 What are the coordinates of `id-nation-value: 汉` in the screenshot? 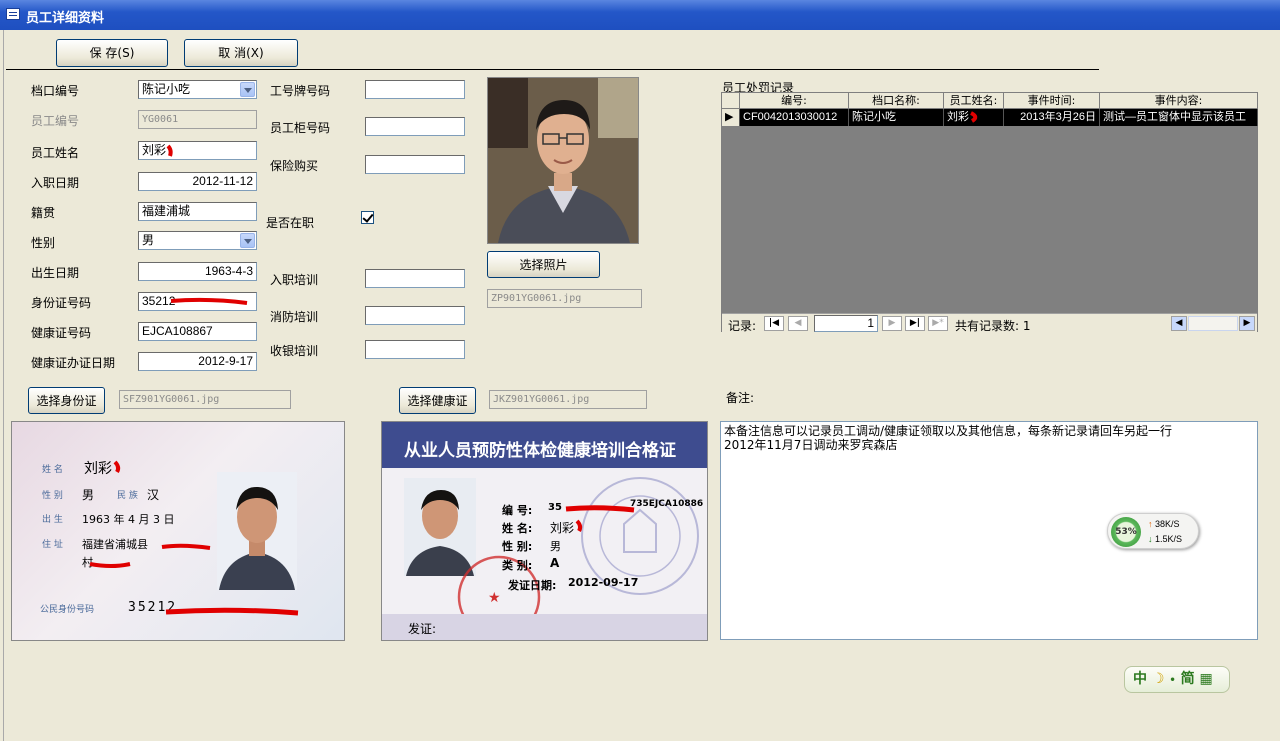 It's located at (153, 495).